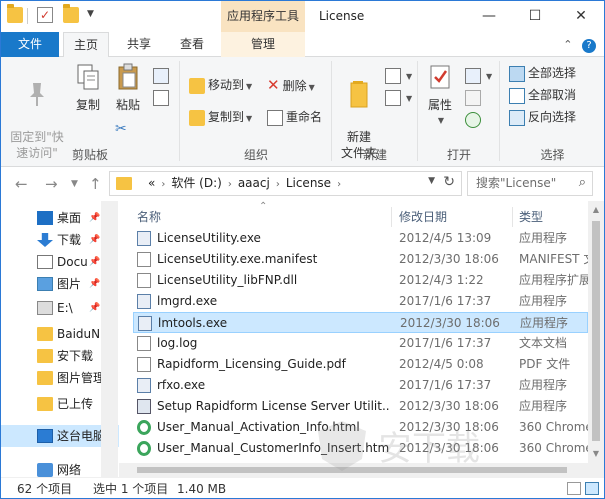  Describe the element at coordinates (162, 75) in the screenshot. I see `copy-path-button` at that location.